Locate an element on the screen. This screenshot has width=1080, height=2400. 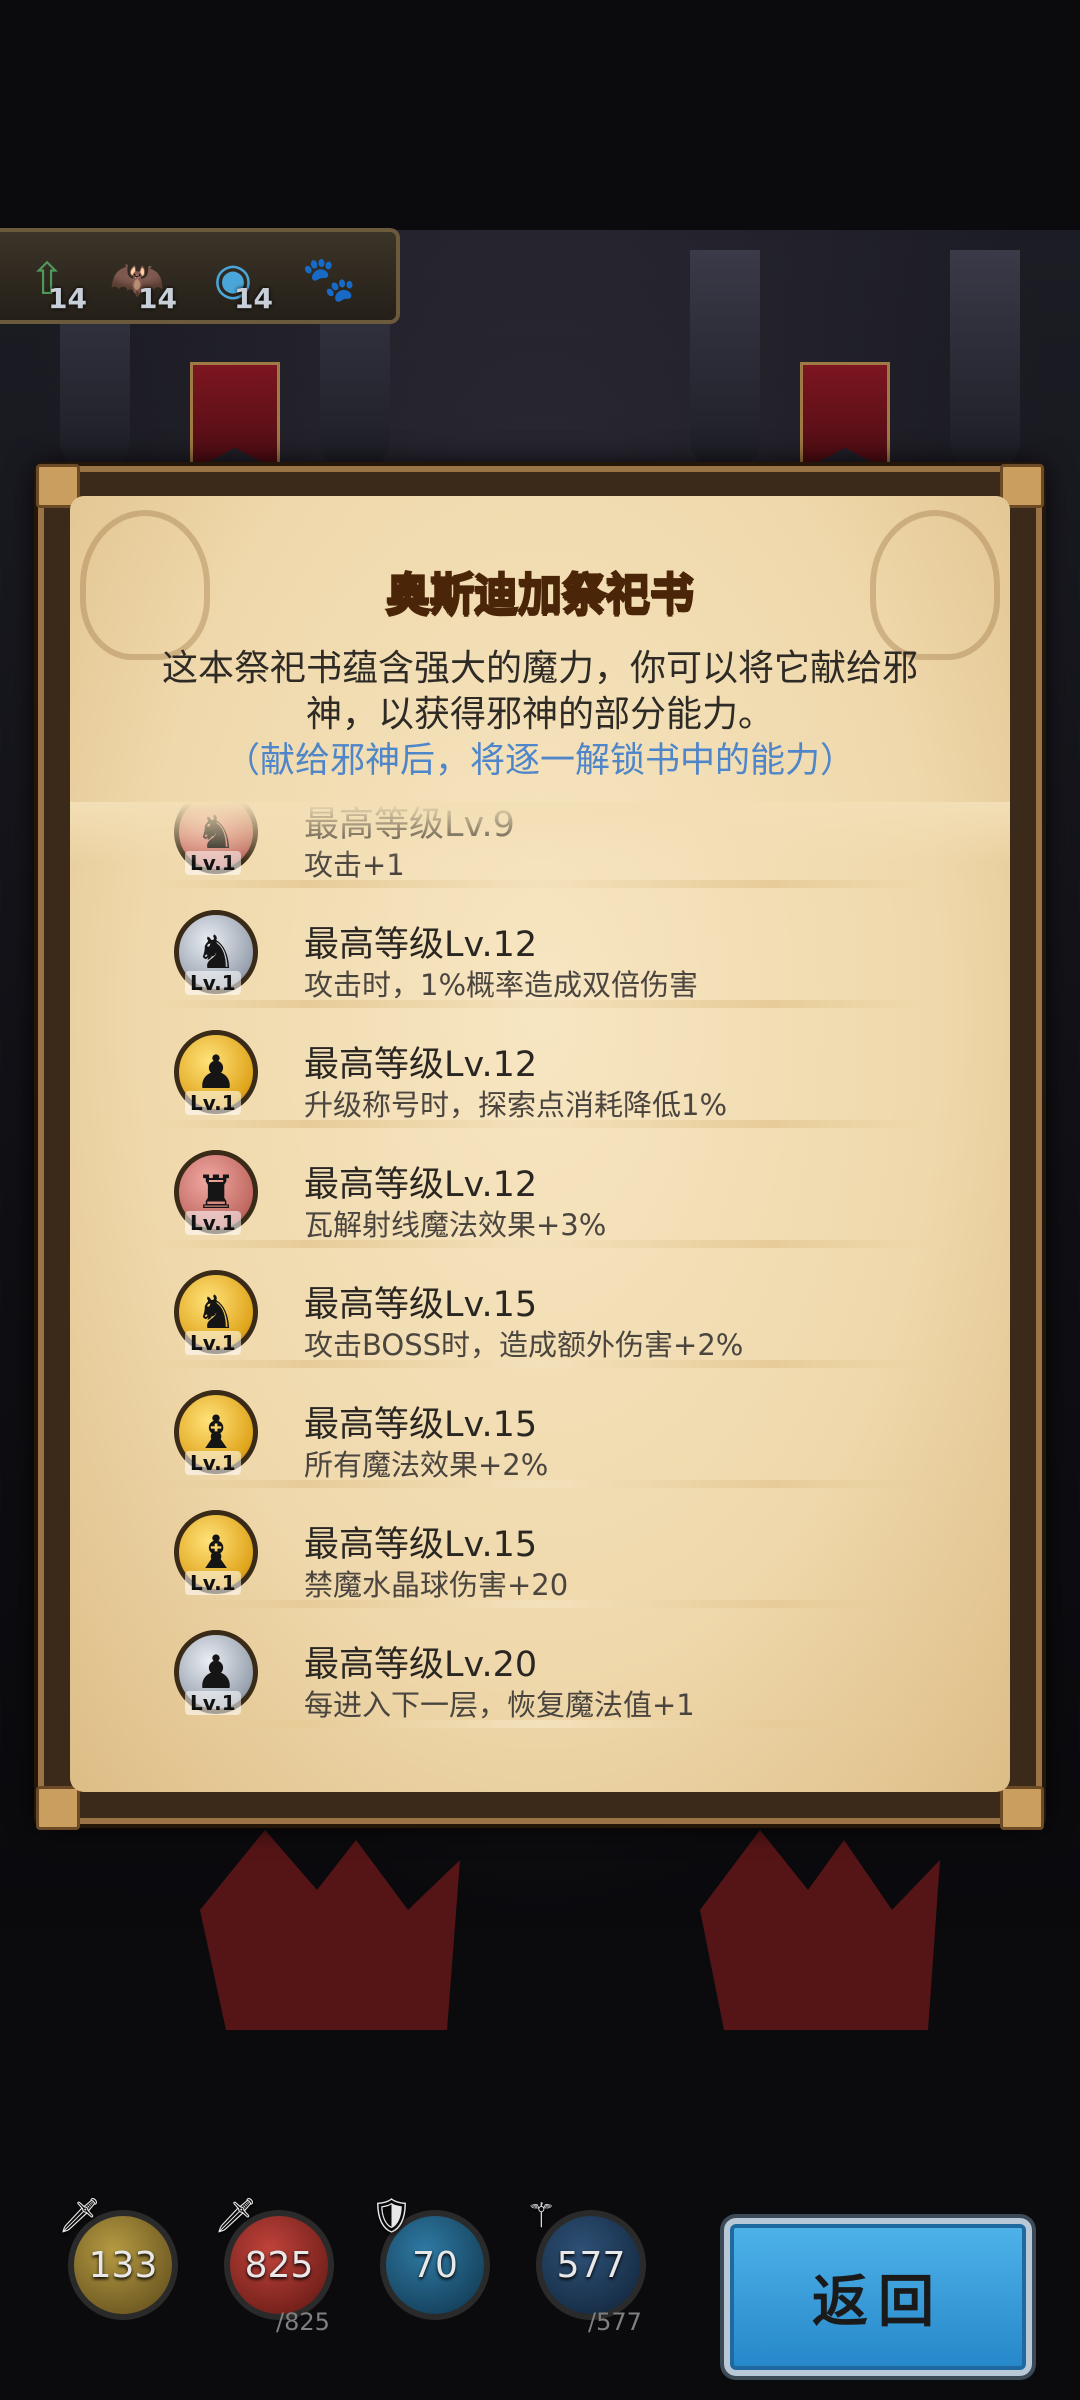
effect-text: 攻击时，1%概率造成双倍伤害 is located at coordinates (501, 985).